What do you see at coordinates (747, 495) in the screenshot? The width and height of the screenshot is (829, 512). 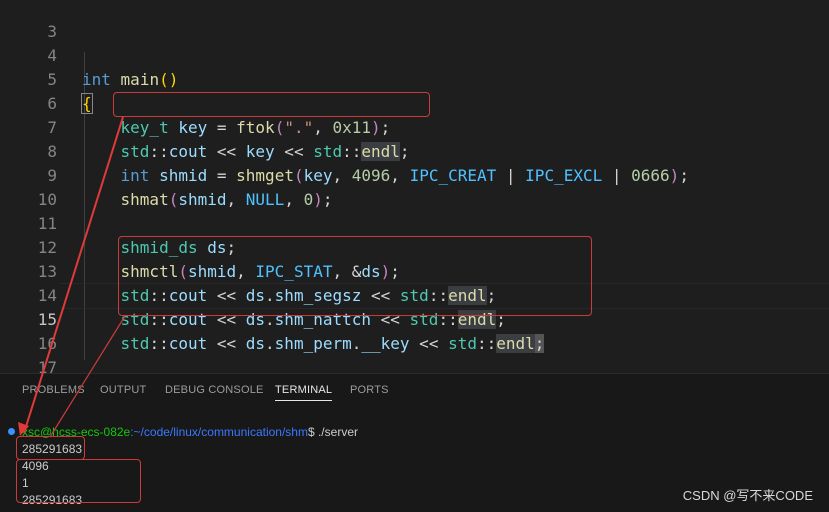 I see `watermark: CSDN @写不来CODE` at bounding box center [747, 495].